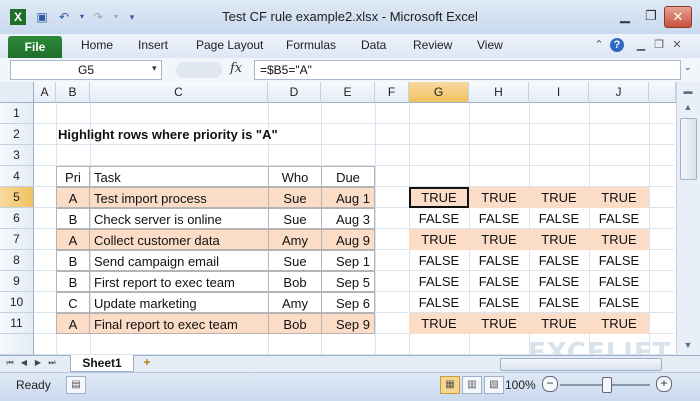 The image size is (700, 401). Describe the element at coordinates (348, 302) in the screenshot. I see `cell-due: Sep 6` at that location.